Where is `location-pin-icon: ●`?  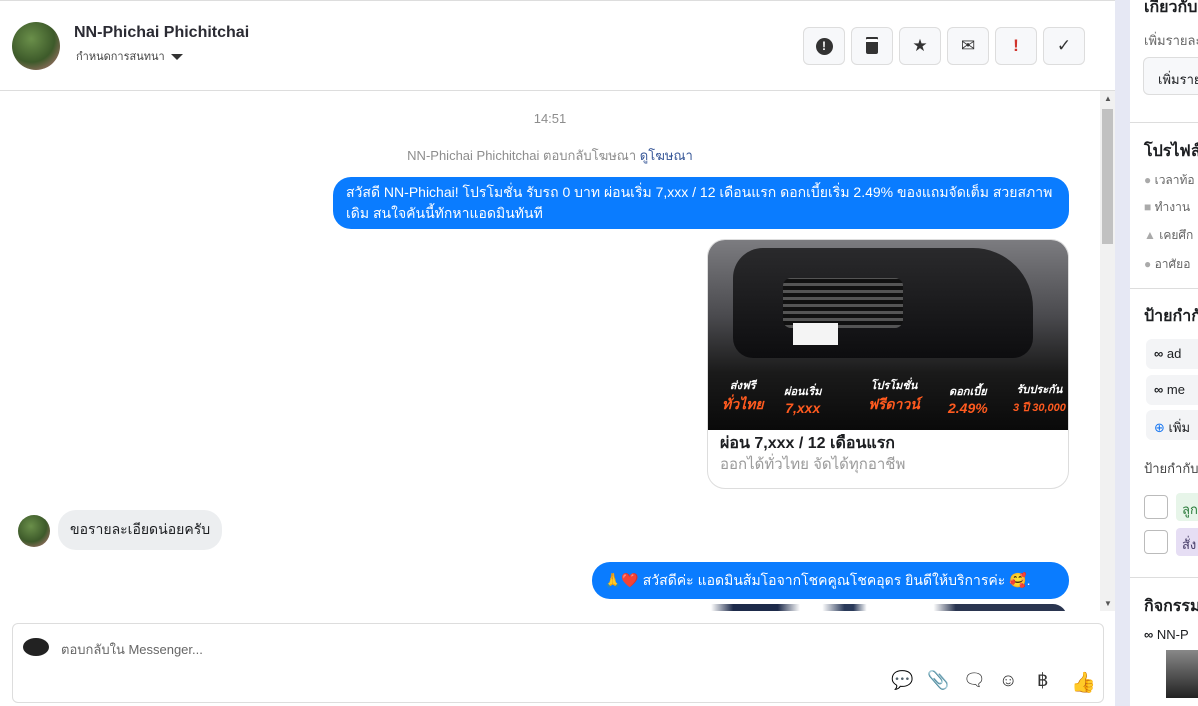
location-pin-icon: ● is located at coordinates (1148, 264).